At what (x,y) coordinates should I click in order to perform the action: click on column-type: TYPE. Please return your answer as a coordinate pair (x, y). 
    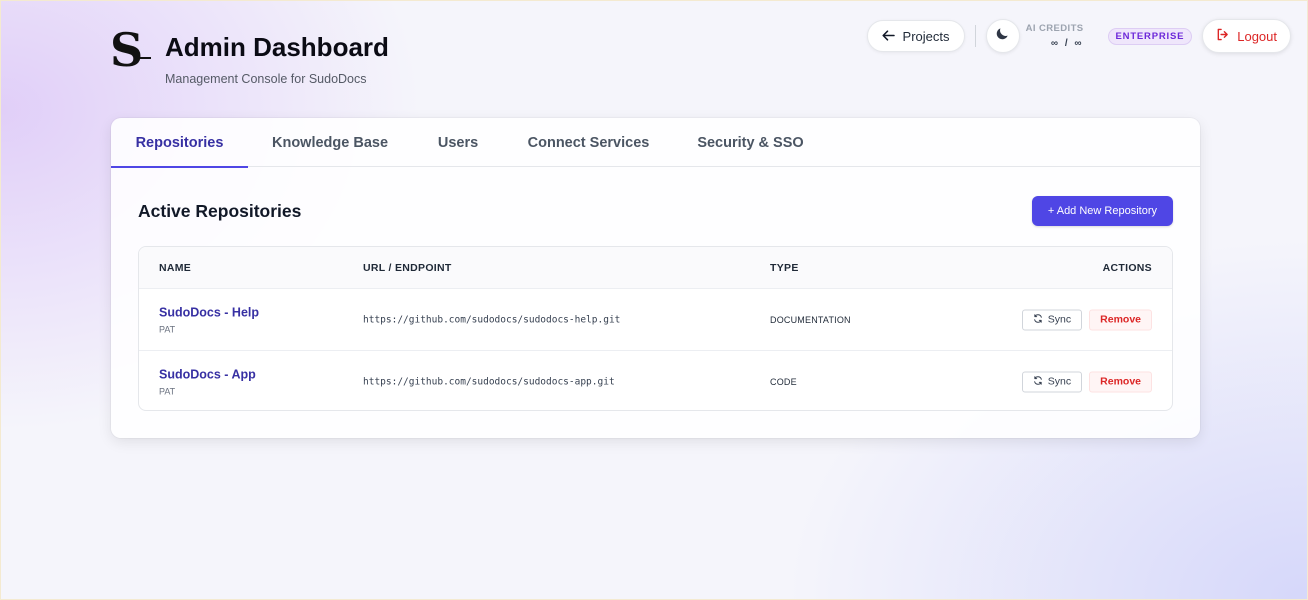
    Looking at the image, I should click on (784, 267).